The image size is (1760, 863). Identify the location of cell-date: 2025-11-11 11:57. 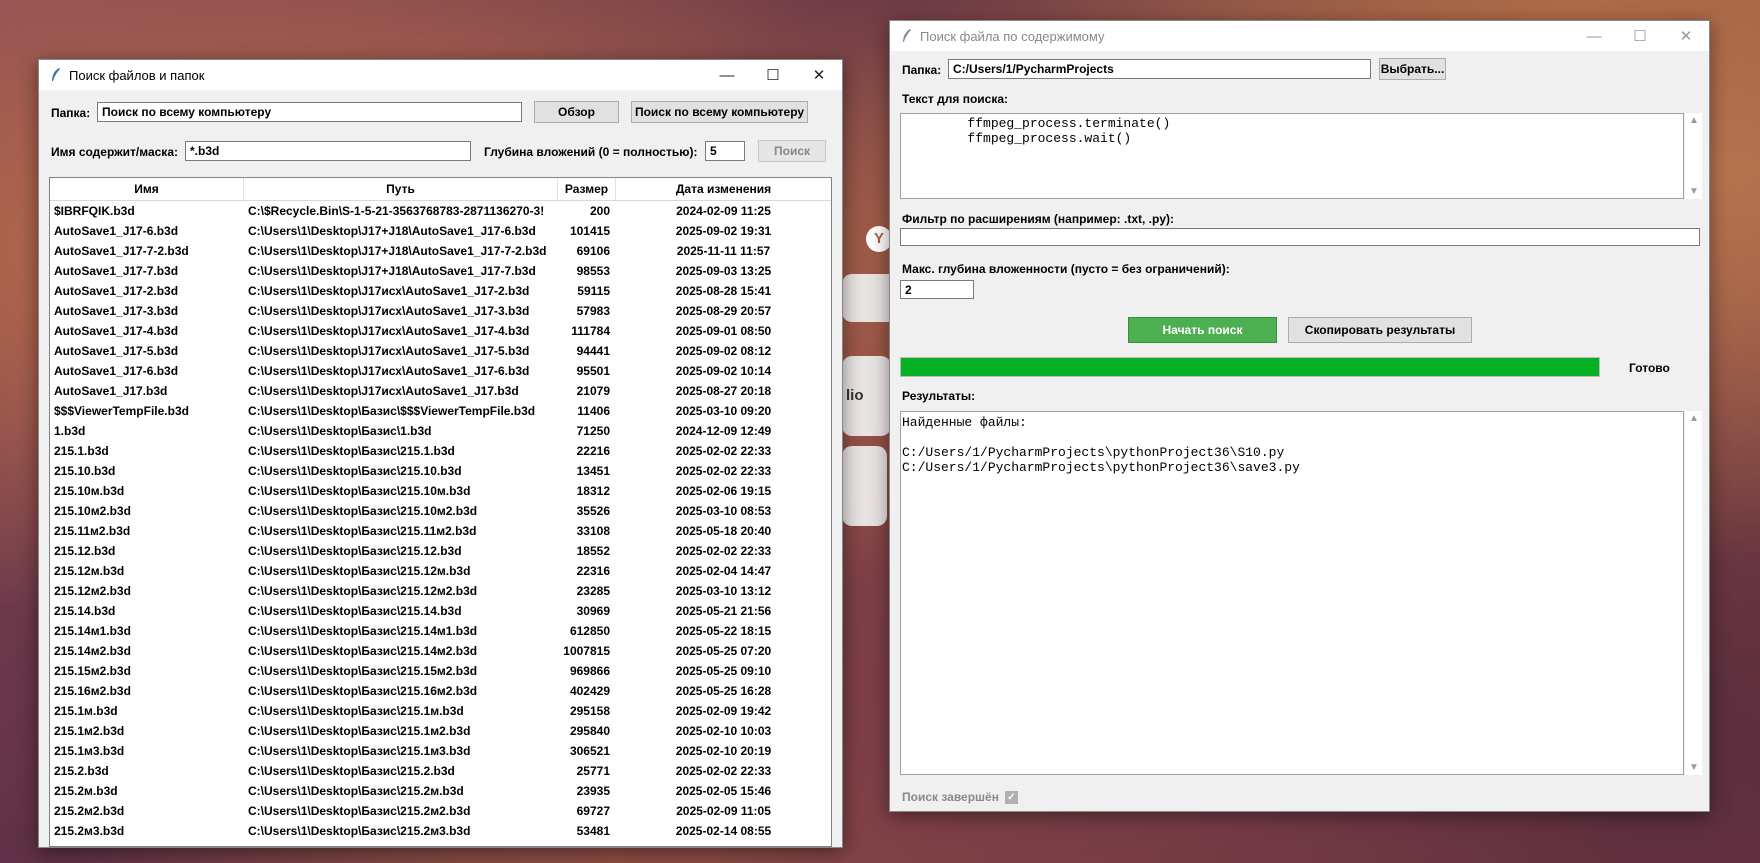
(723, 251).